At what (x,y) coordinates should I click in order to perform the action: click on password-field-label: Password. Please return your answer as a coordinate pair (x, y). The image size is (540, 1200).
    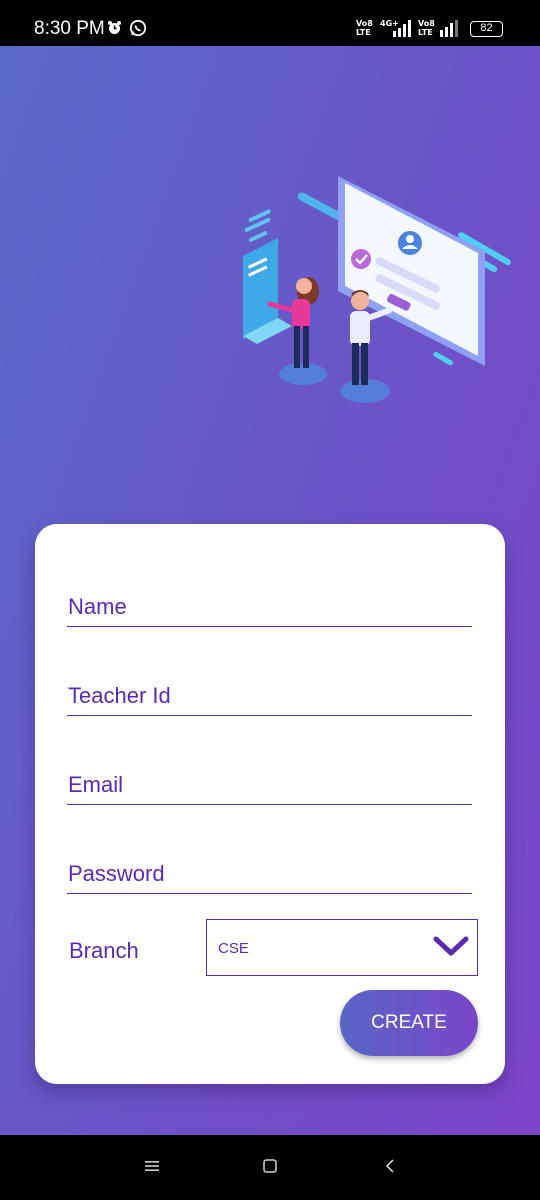
    Looking at the image, I should click on (116, 873).